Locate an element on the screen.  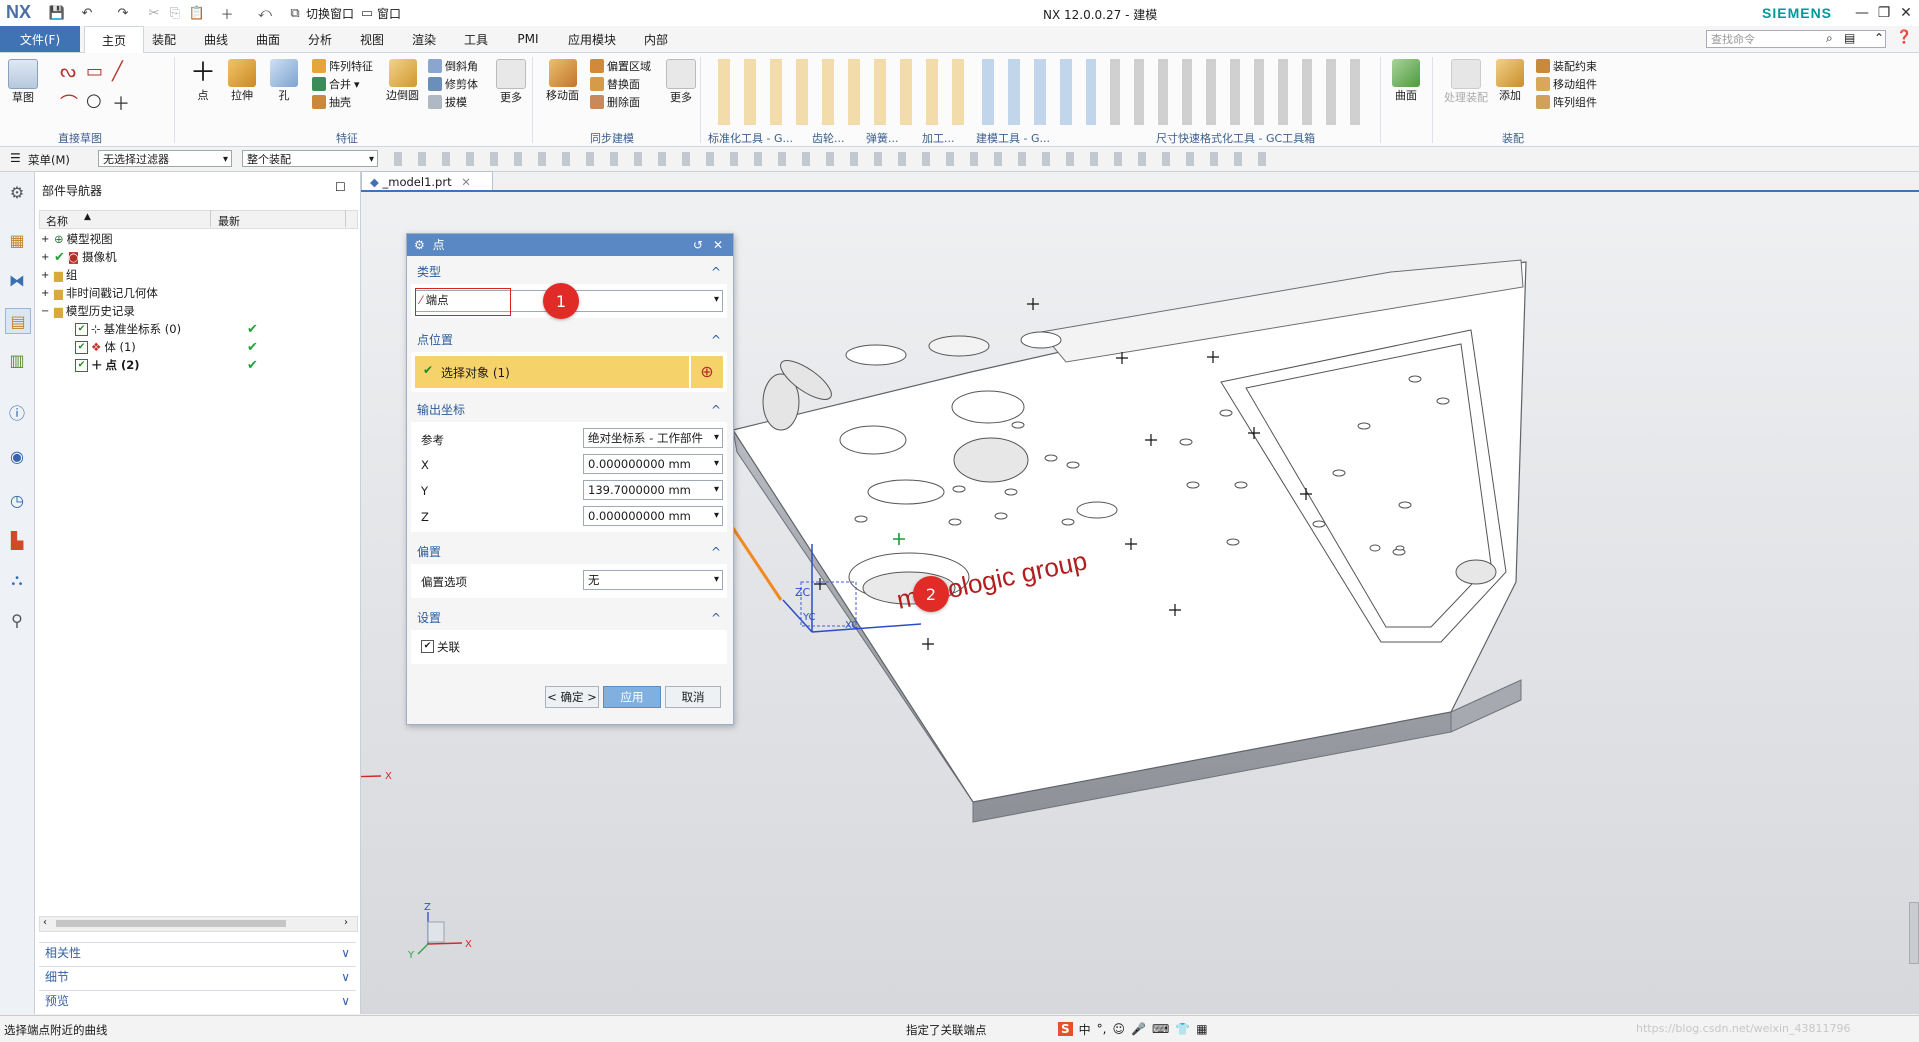
section-offset-header: 偏置 ^ is located at coordinates (569, 552).